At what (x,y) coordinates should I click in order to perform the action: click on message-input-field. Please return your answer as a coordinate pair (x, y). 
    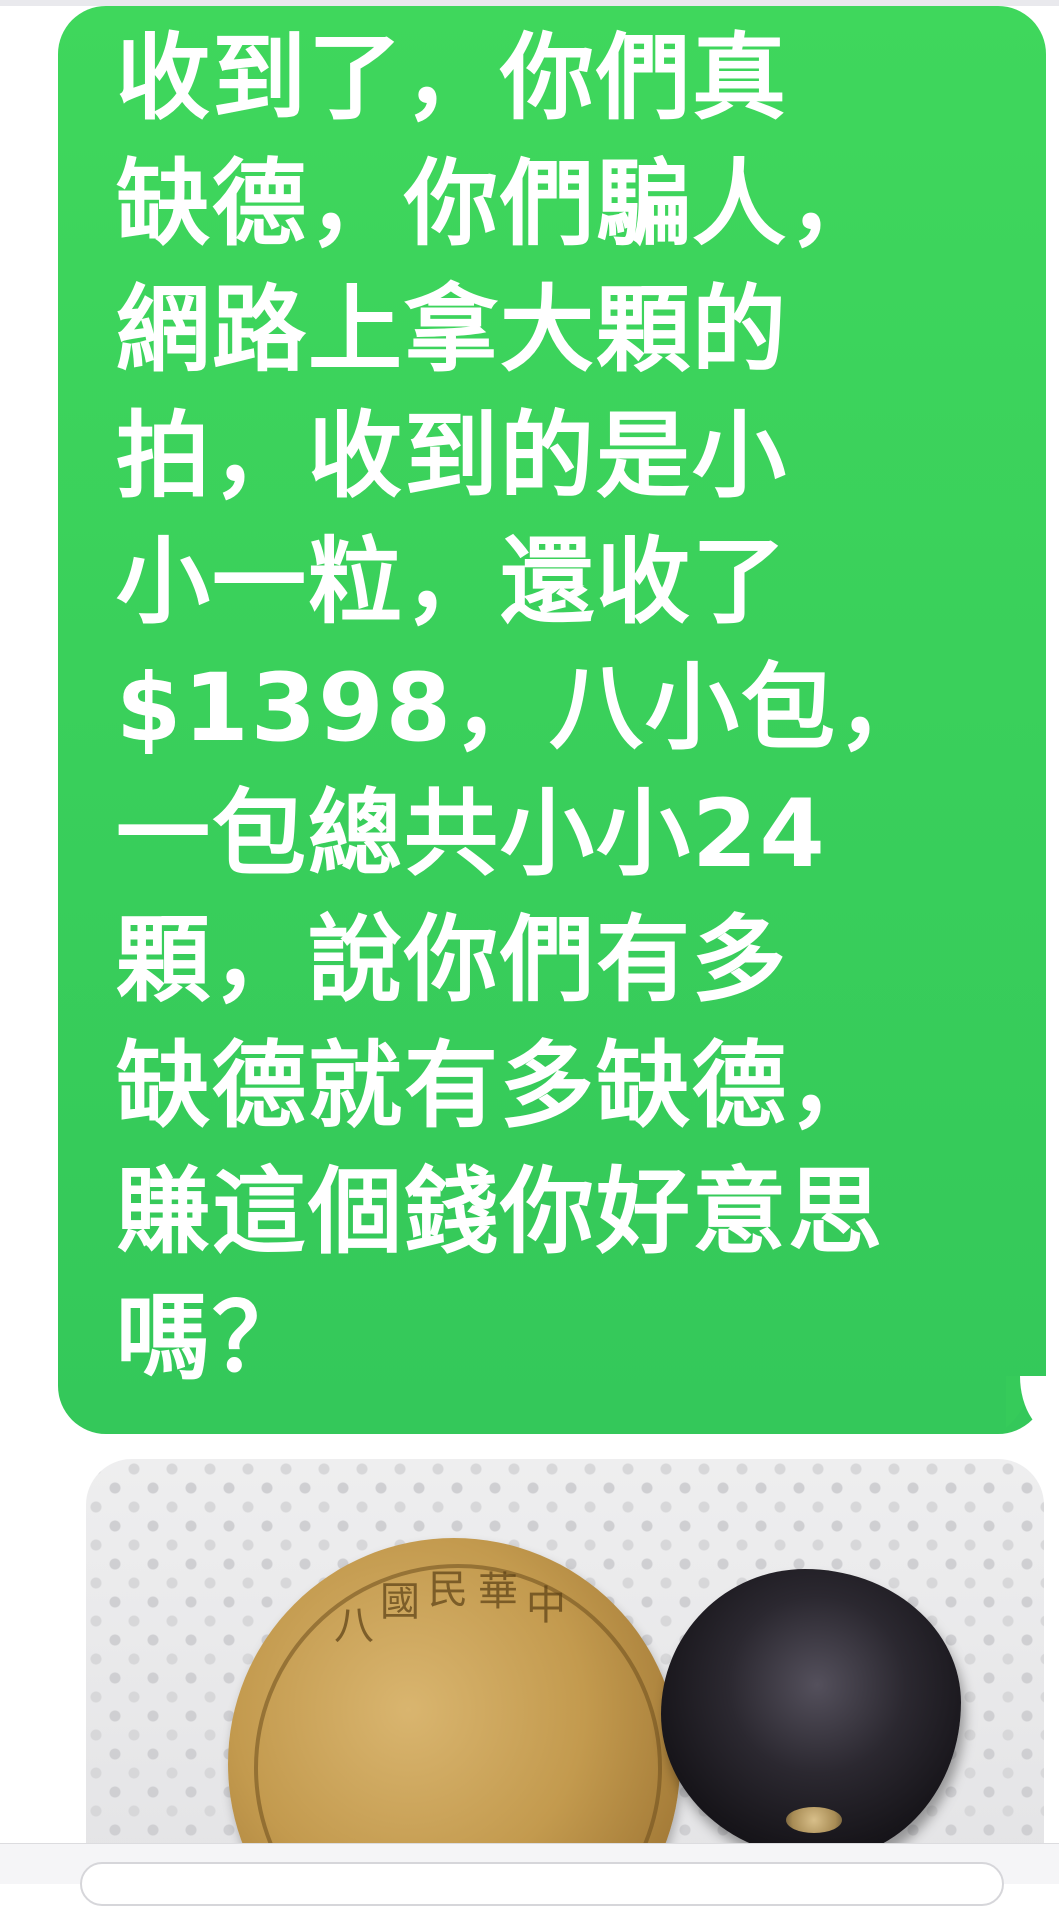
    Looking at the image, I should click on (542, 1884).